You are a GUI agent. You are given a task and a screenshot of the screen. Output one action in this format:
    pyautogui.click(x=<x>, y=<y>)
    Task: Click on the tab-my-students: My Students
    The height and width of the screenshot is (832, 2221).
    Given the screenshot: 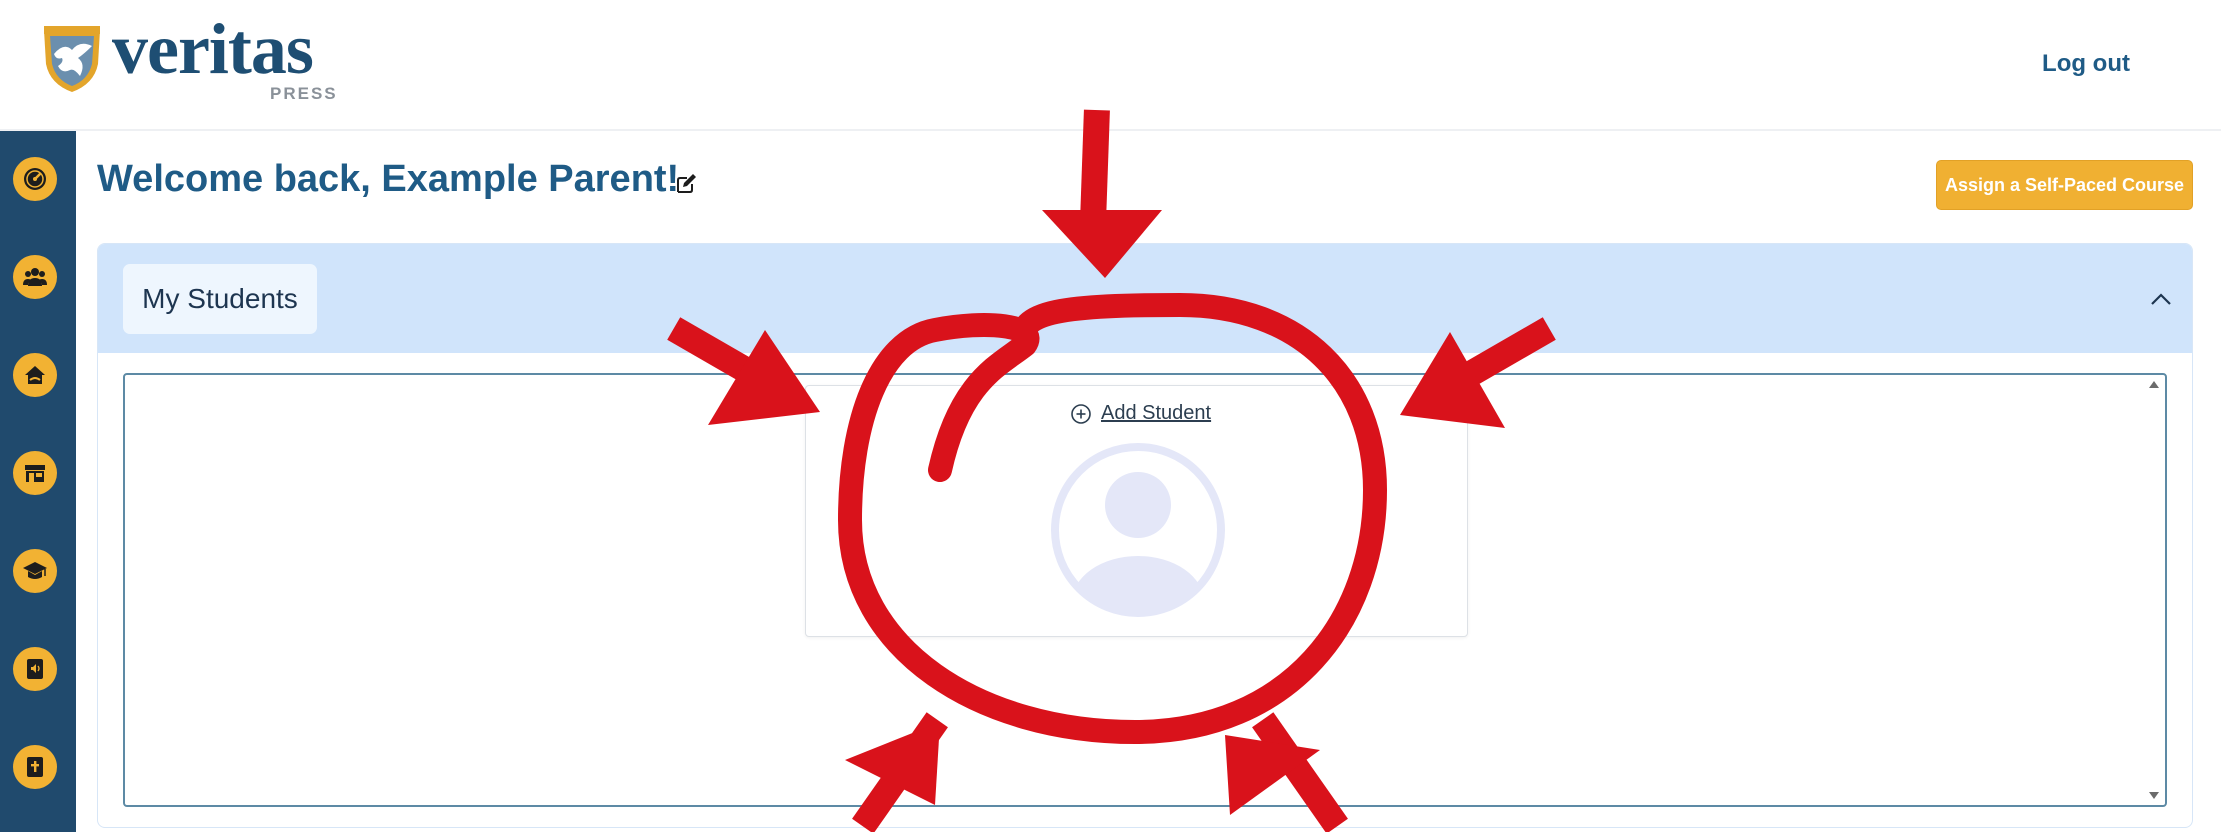 What is the action you would take?
    pyautogui.click(x=220, y=299)
    